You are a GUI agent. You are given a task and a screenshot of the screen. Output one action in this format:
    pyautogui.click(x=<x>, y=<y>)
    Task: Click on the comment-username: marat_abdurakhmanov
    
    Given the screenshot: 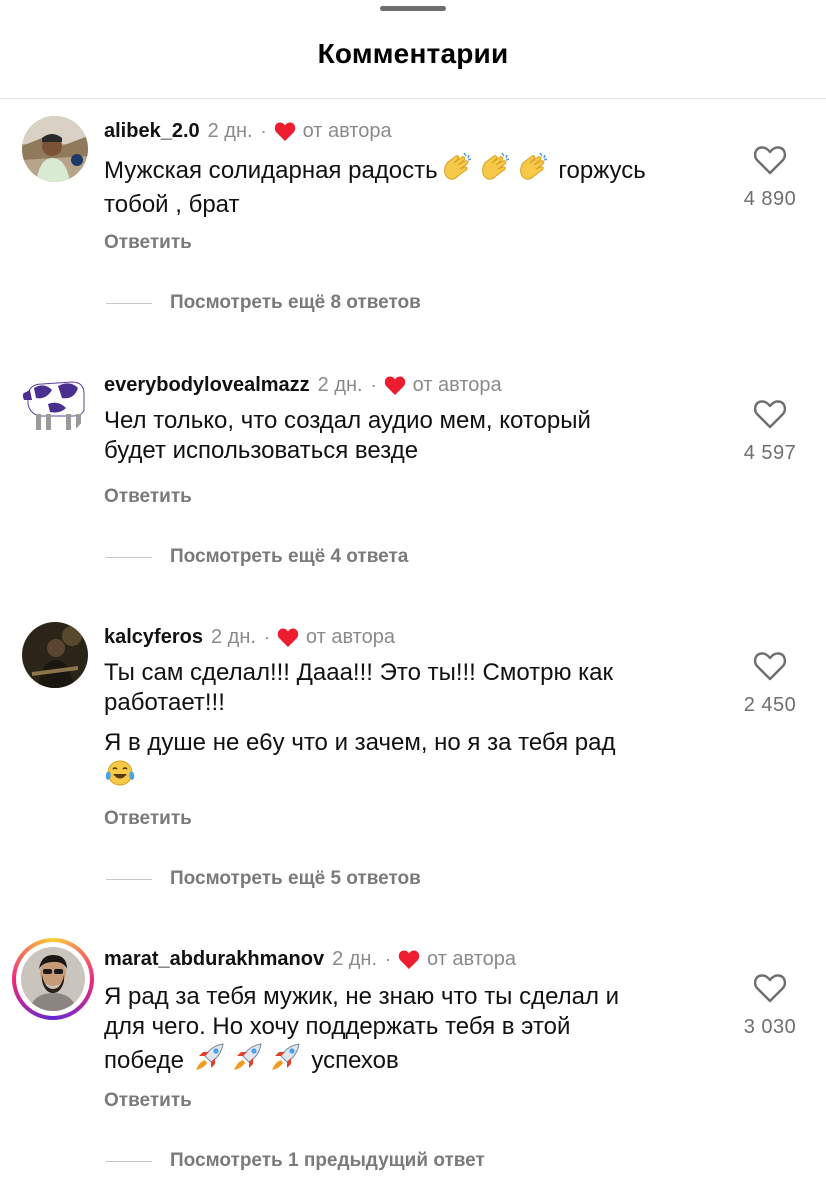 What is the action you would take?
    pyautogui.click(x=214, y=959)
    